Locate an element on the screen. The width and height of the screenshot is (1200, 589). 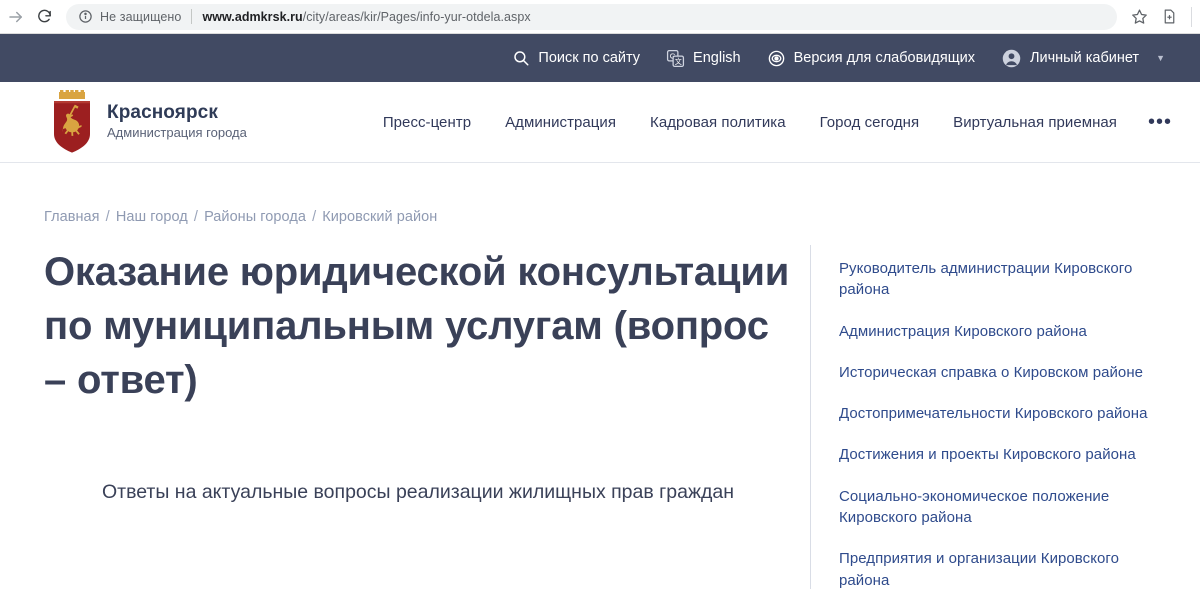
accessibility-version-button: Версия для слабовидящих is located at coordinates (871, 58).